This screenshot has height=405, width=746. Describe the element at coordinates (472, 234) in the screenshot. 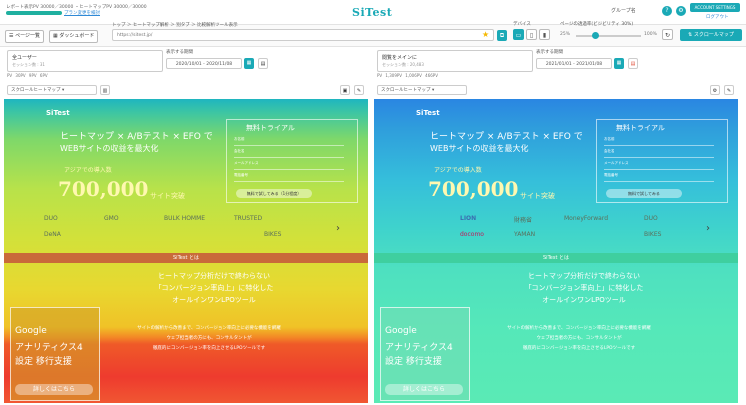

I see `brand-logo: docomo` at that location.